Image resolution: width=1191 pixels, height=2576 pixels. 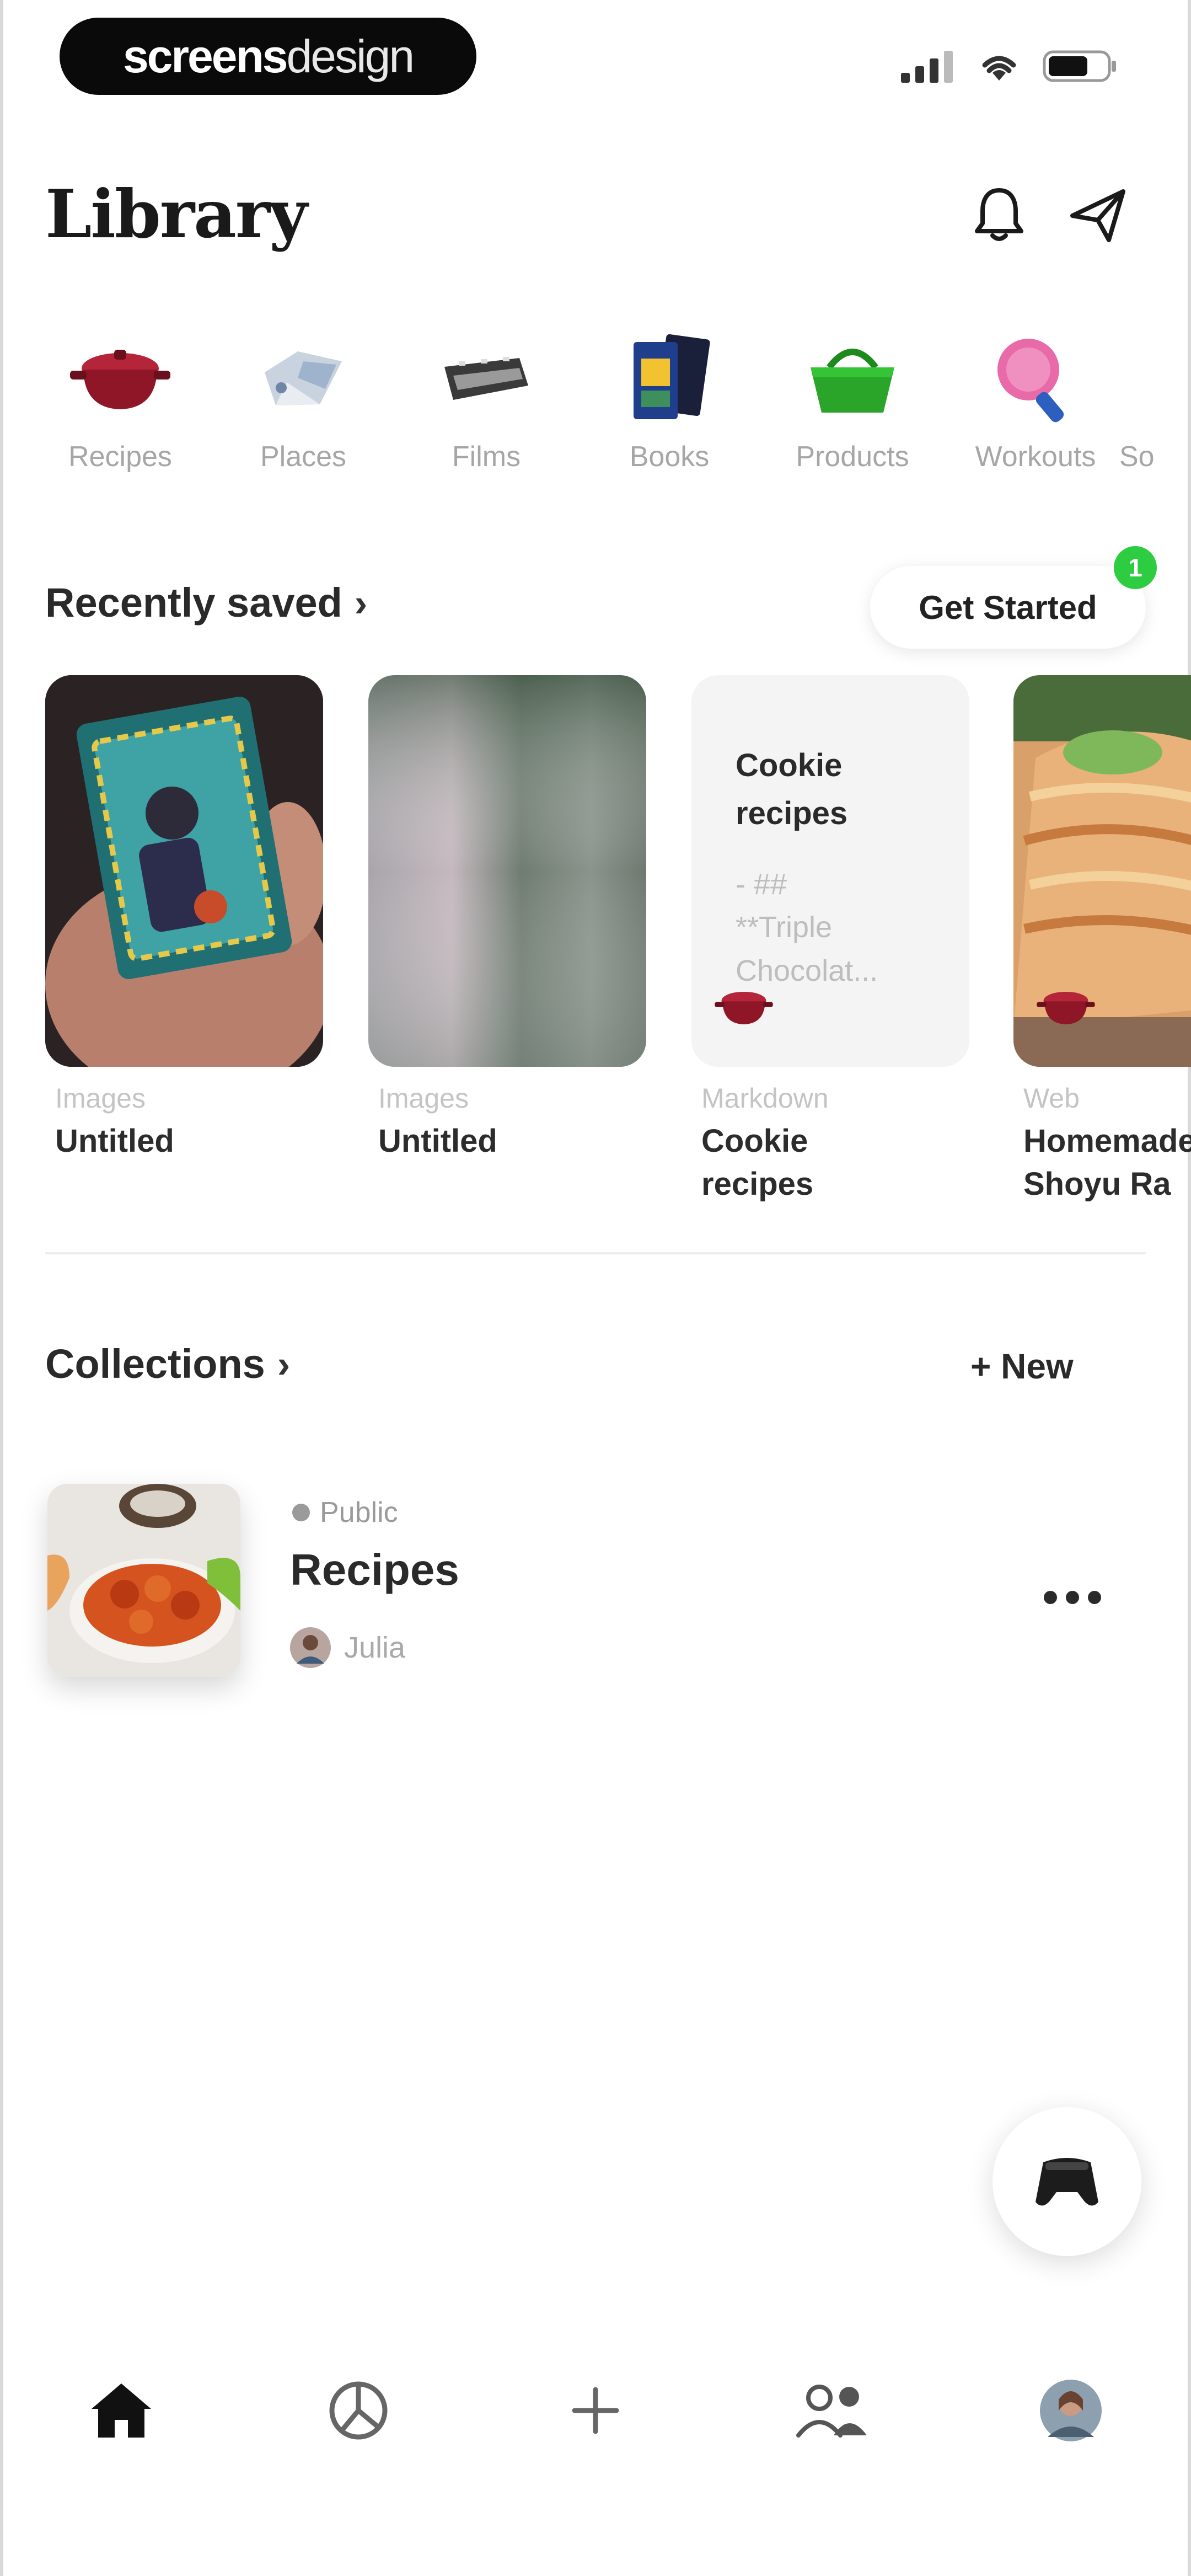 I want to click on collection-photo, so click(x=143, y=1580).